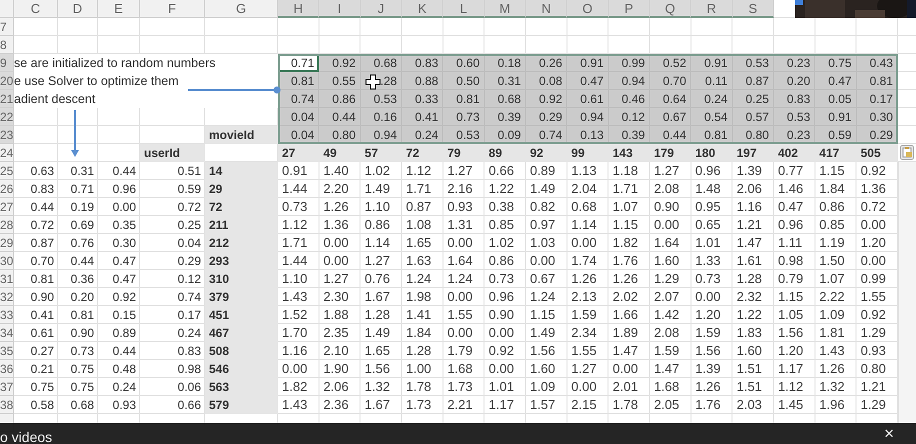  Describe the element at coordinates (241, 207) in the screenshot. I see `table-cell: 72` at that location.